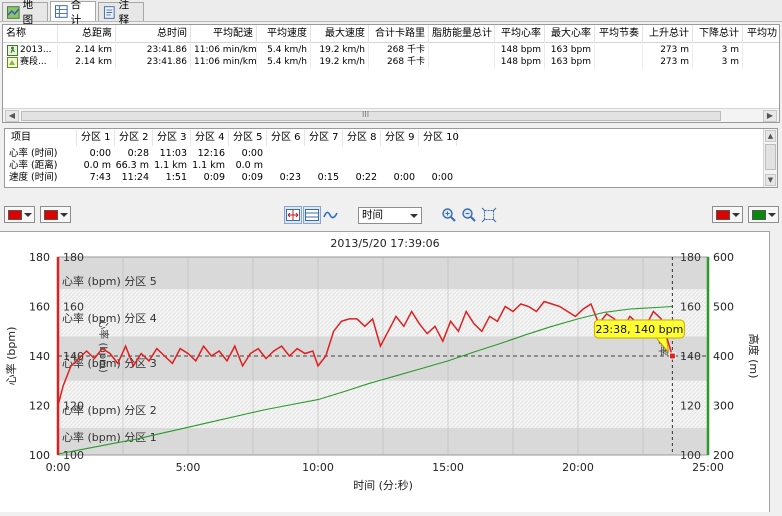 Image resolution: width=782 pixels, height=516 pixels. Describe the element at coordinates (362, 138) in the screenshot. I see `zone-column-header: 分区 8` at that location.